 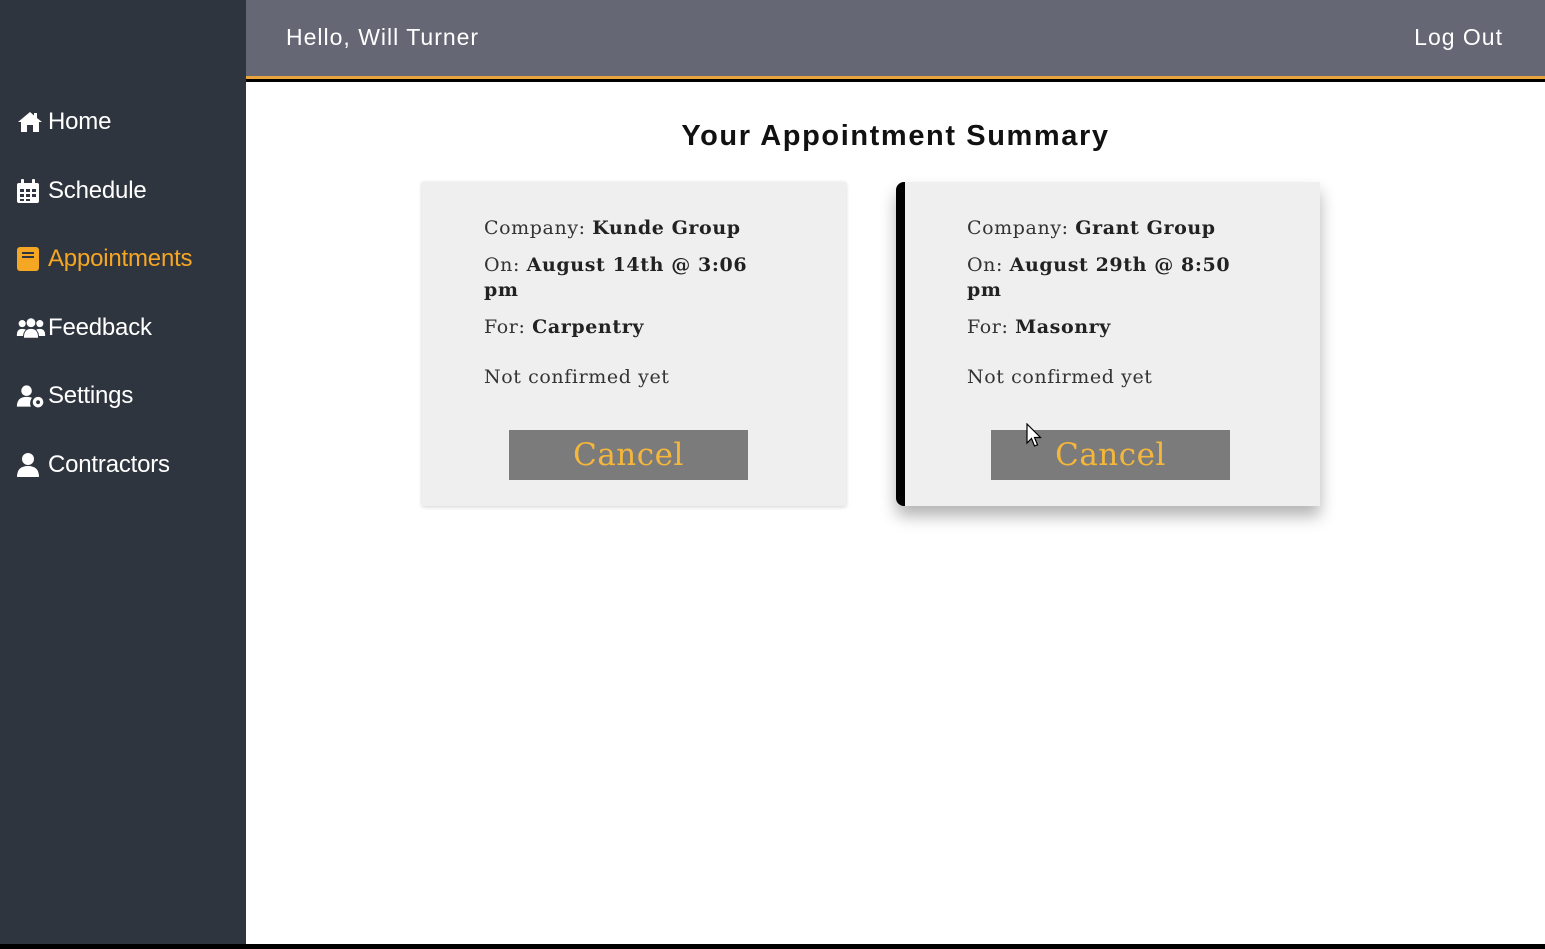 I want to click on sidebar-item-label: Feedback, so click(x=100, y=327).